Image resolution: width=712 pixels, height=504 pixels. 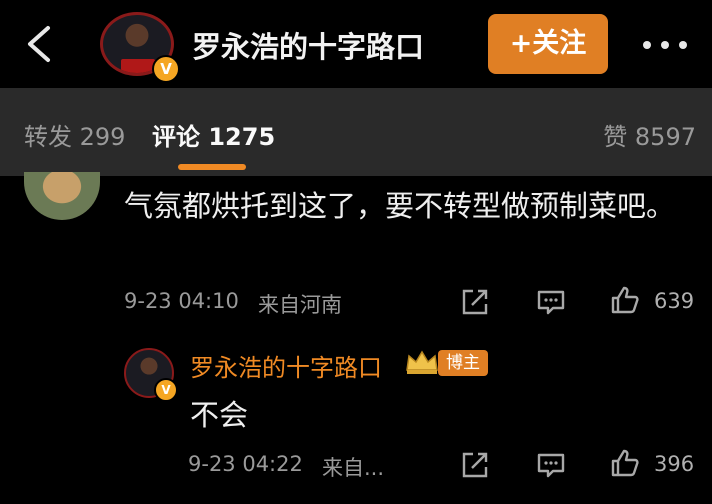 What do you see at coordinates (548, 44) in the screenshot?
I see `follow-button: +关注` at bounding box center [548, 44].